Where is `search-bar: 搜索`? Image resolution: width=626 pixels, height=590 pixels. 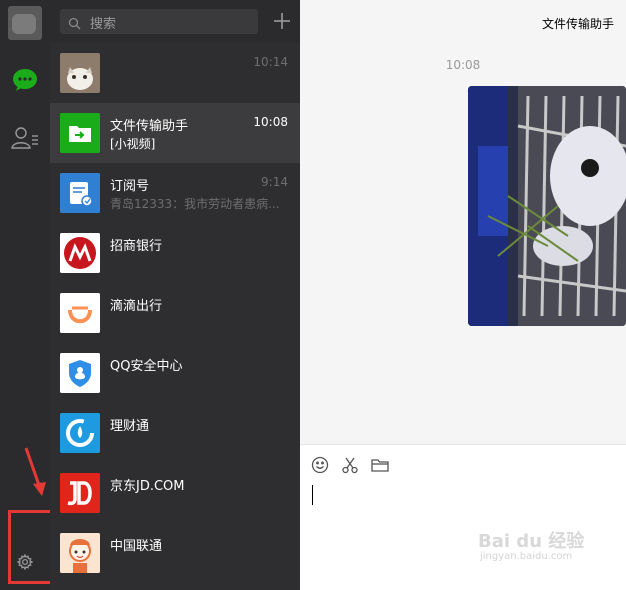 search-bar: 搜索 is located at coordinates (175, 21).